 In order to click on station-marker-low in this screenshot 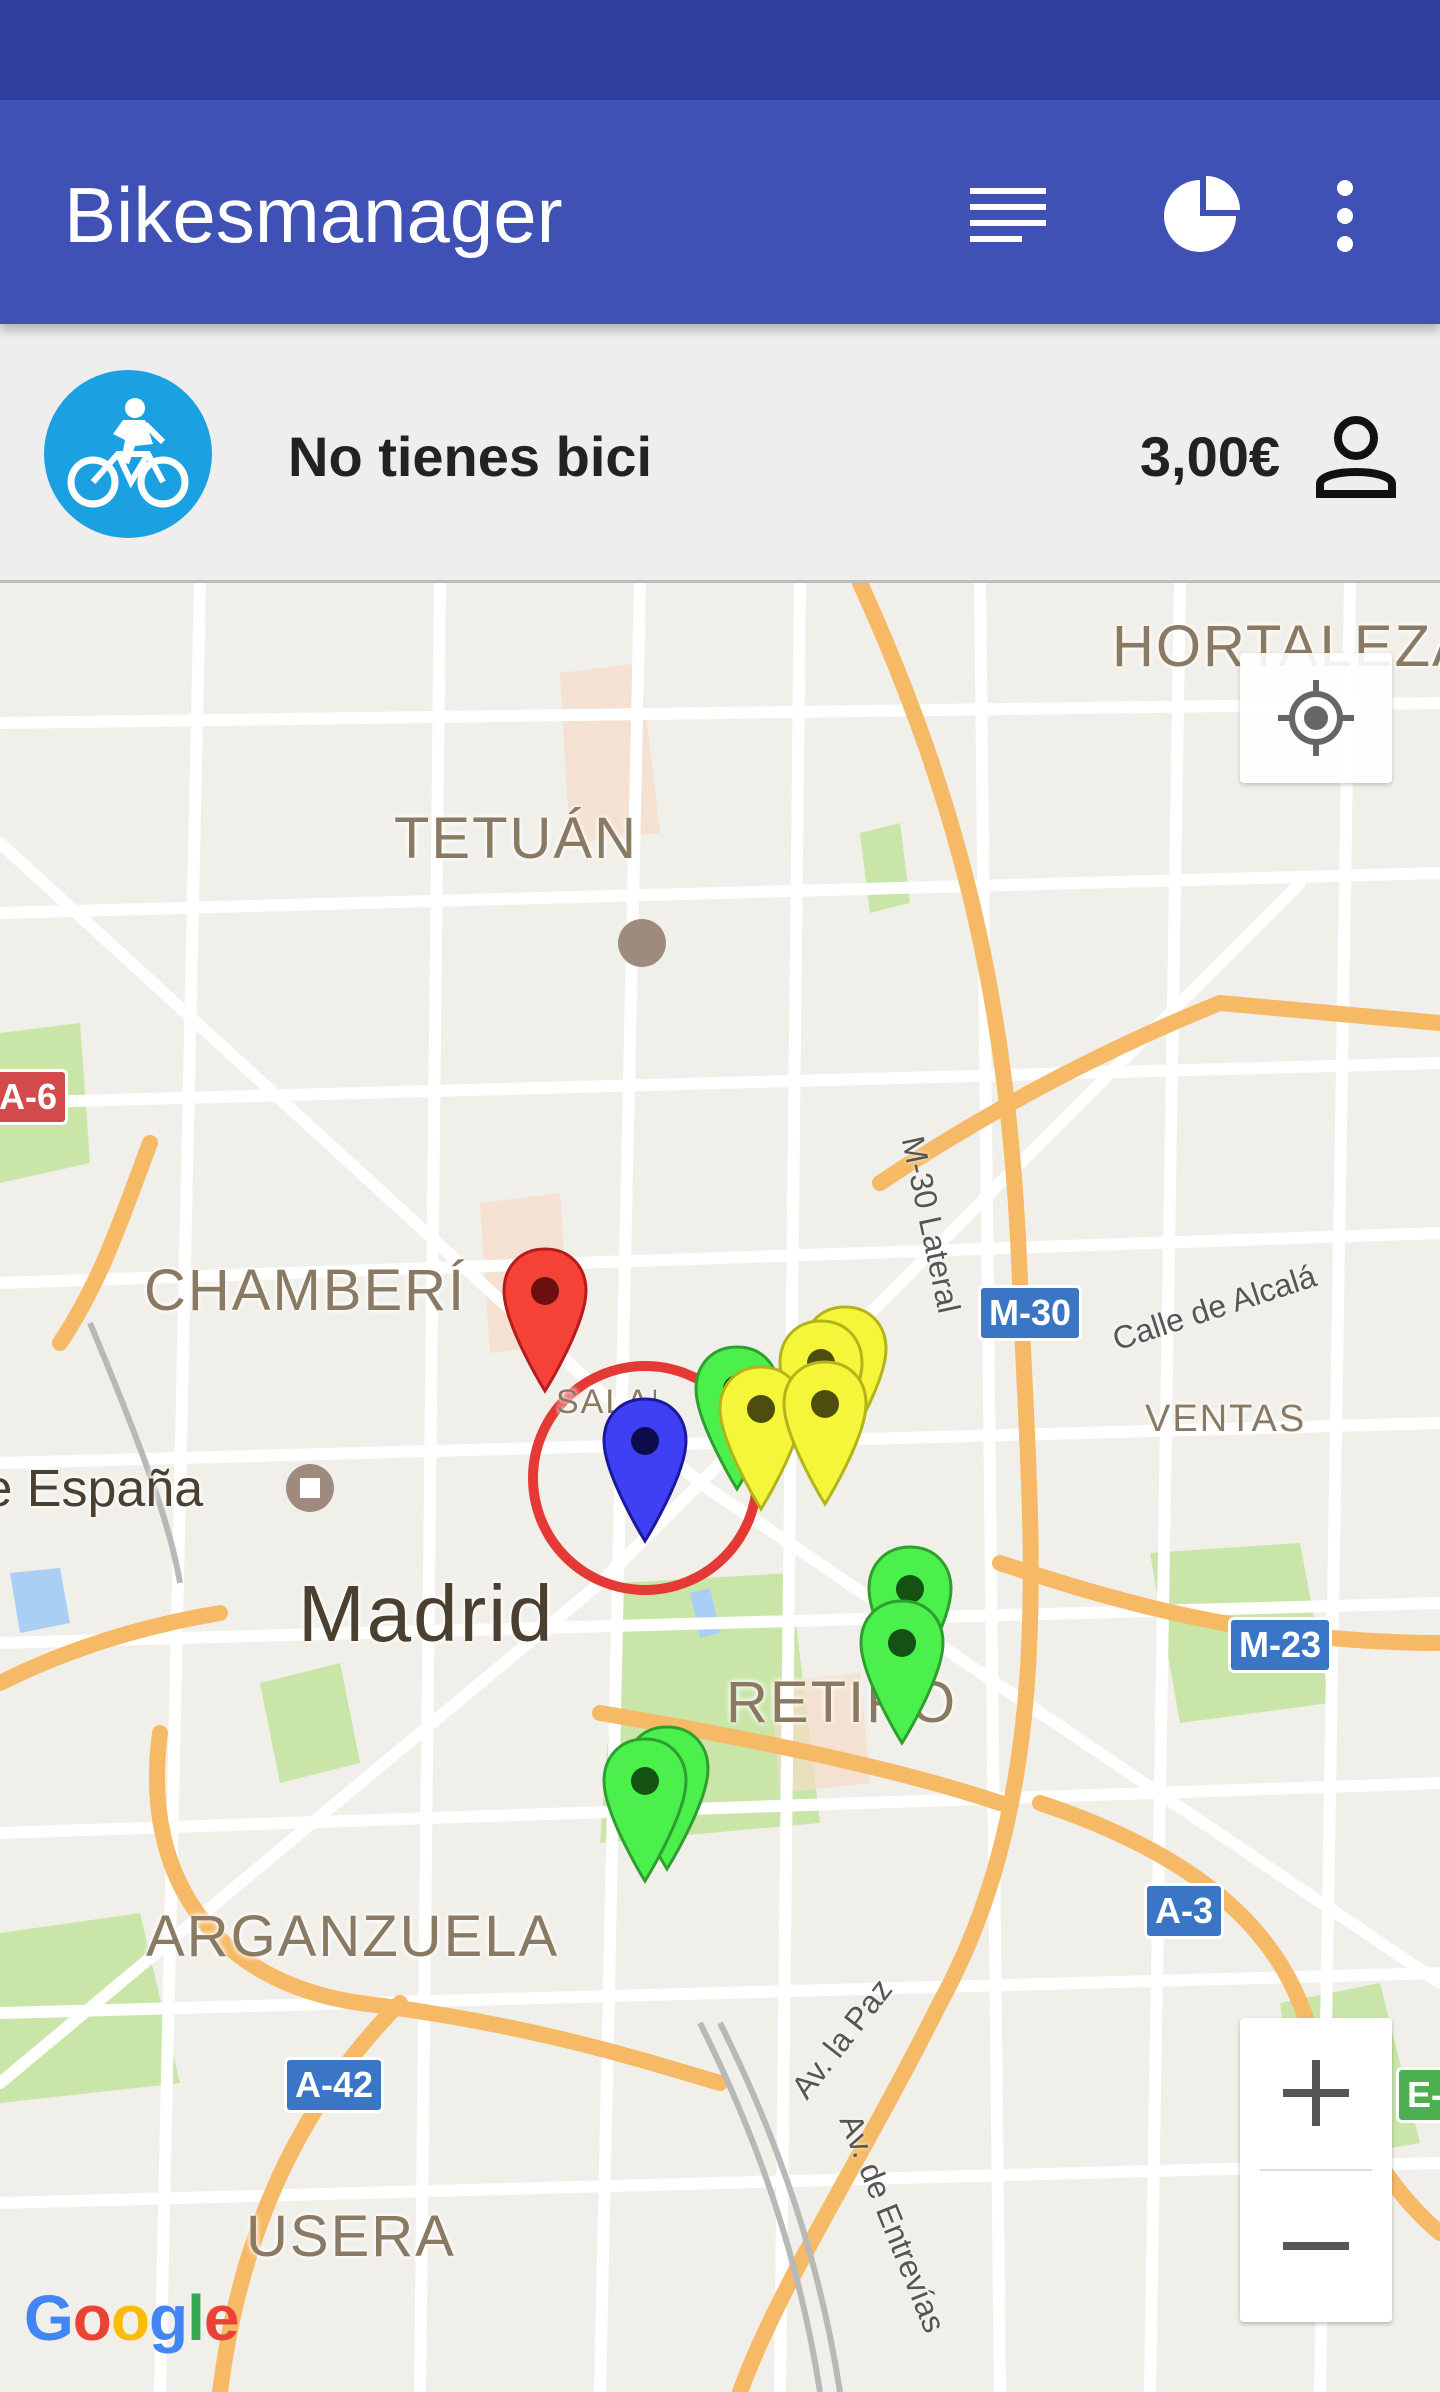, I will do `click(825, 1433)`.